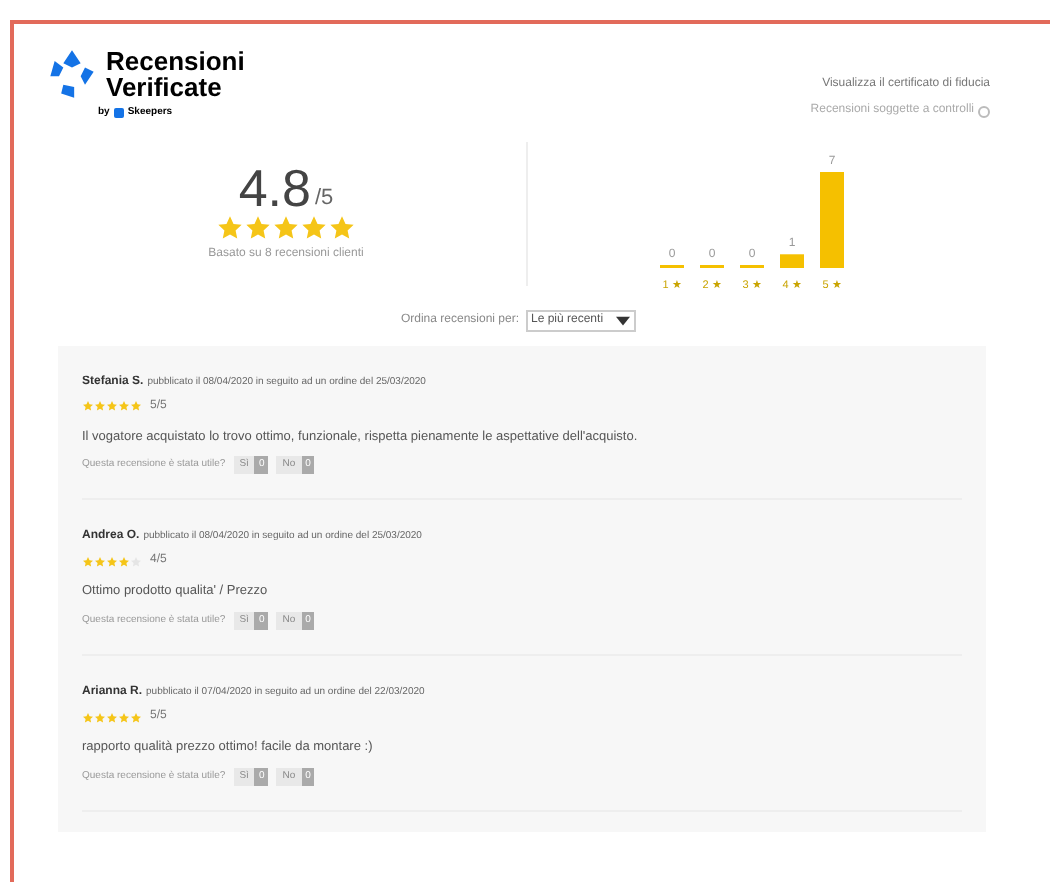 This screenshot has height=882, width=1050. I want to click on caret-icon, so click(622, 320).